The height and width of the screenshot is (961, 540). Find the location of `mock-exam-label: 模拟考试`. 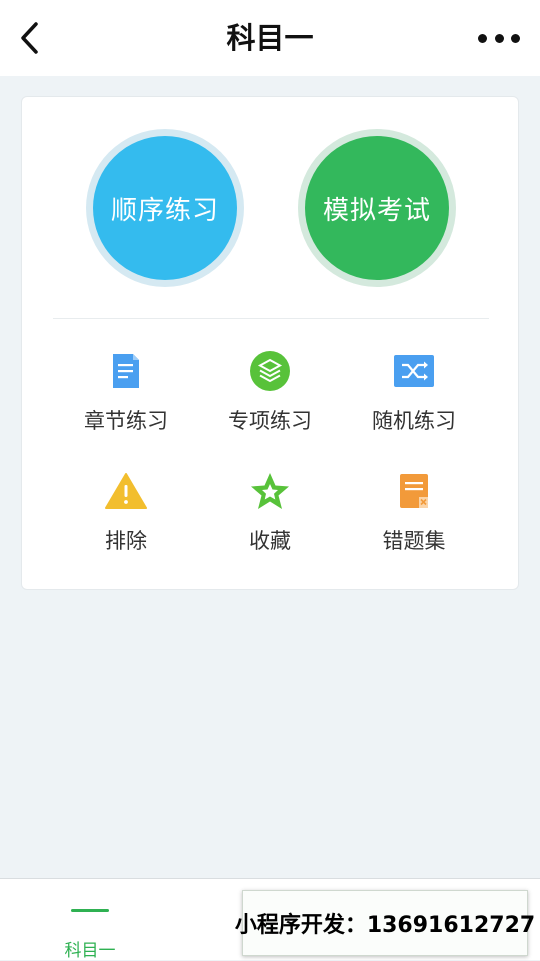

mock-exam-label: 模拟考试 is located at coordinates (377, 208).